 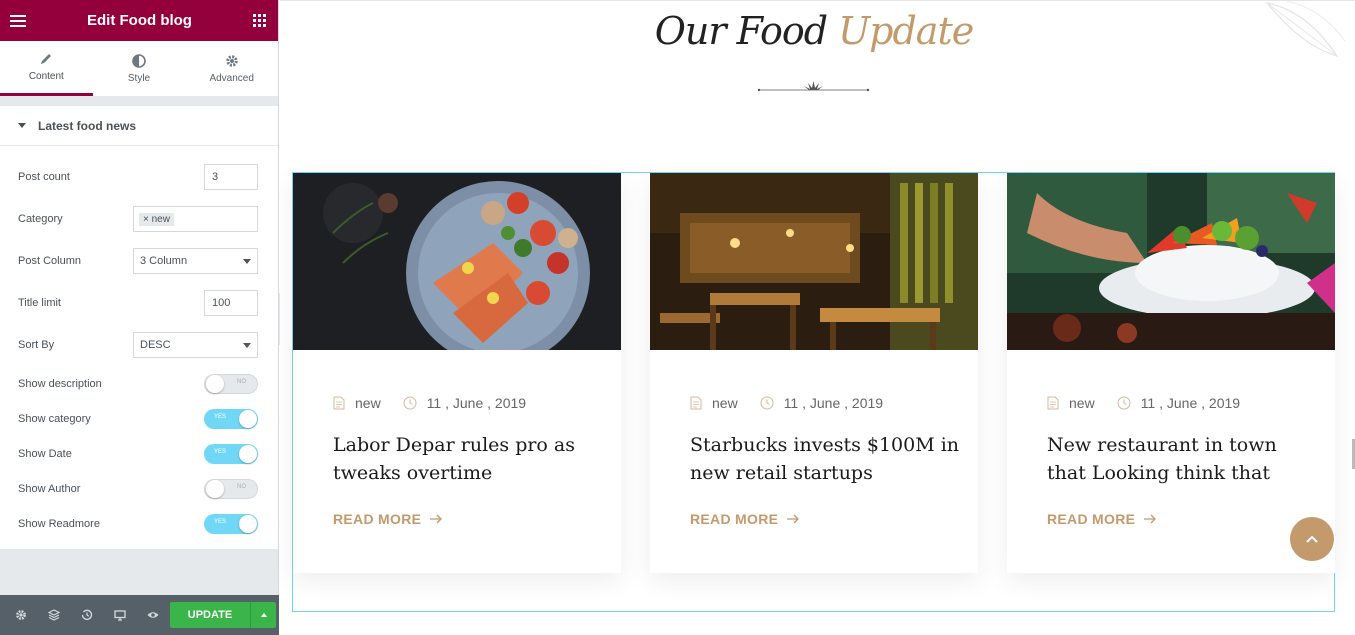 I want to click on update-options-button, so click(x=263, y=615).